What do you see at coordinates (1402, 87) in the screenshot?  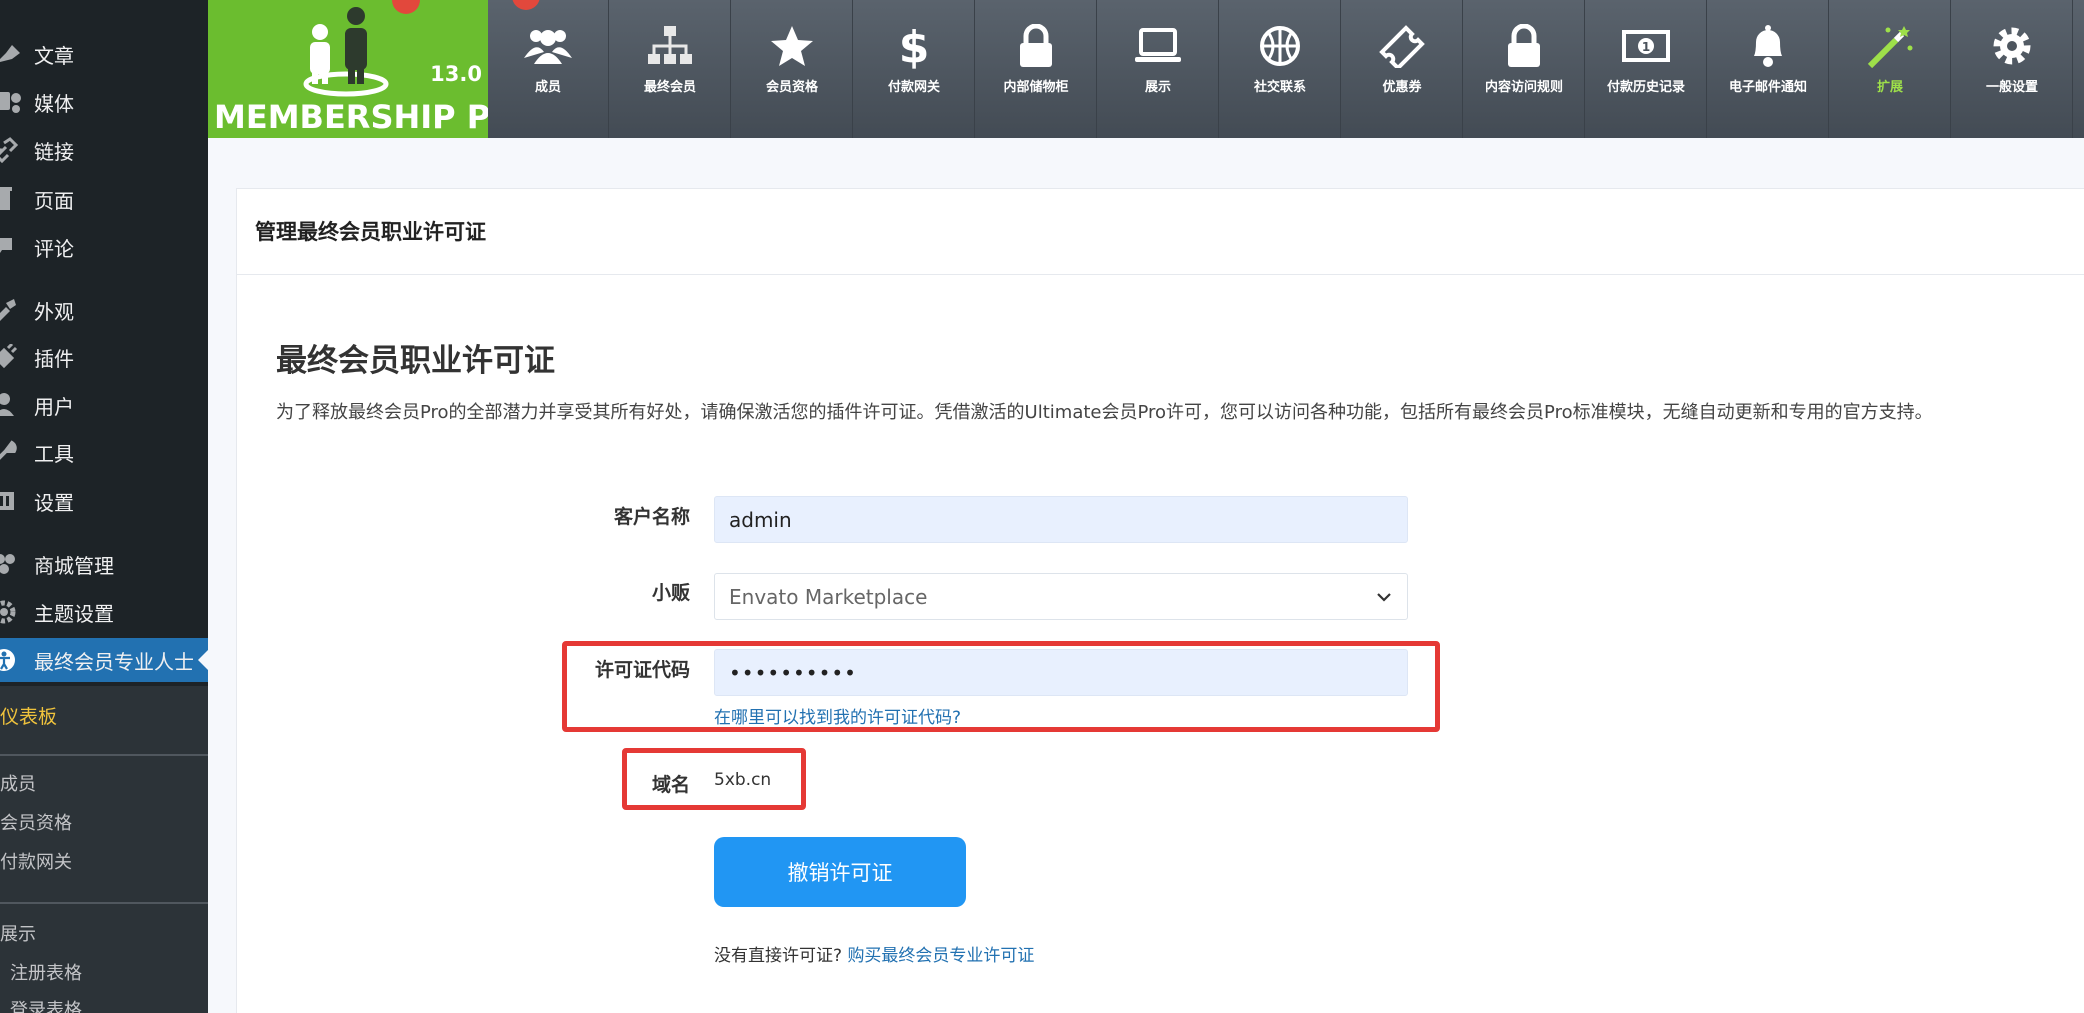 I see `nav-tab-label: 优惠券` at bounding box center [1402, 87].